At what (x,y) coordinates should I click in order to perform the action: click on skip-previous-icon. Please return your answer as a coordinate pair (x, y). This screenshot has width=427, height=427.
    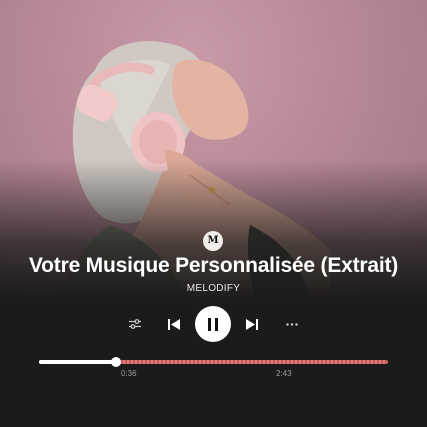
    Looking at the image, I should click on (174, 324).